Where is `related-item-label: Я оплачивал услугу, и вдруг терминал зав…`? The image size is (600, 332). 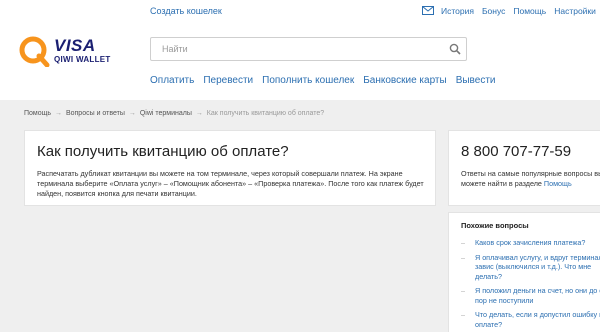
related-item-label: Я оплачивал услугу, и вдруг терминал зав… is located at coordinates (537, 266).